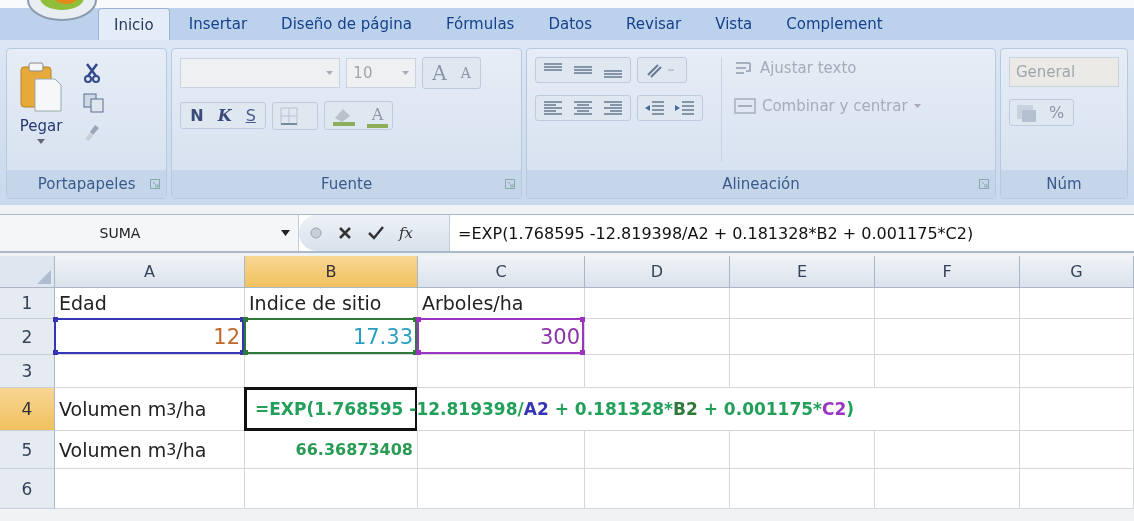 The width and height of the screenshot is (1134, 521). I want to click on font-name-combobox, so click(260, 73).